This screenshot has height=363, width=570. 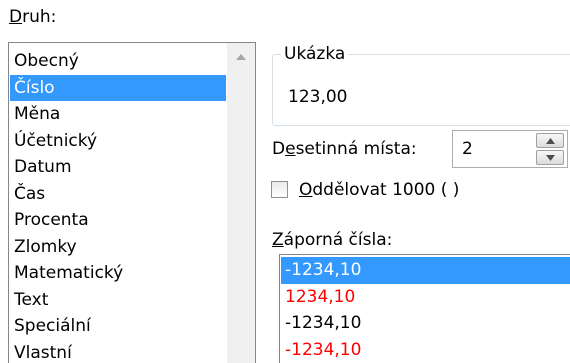 What do you see at coordinates (118, 194) in the screenshot?
I see `category-item: Čas` at bounding box center [118, 194].